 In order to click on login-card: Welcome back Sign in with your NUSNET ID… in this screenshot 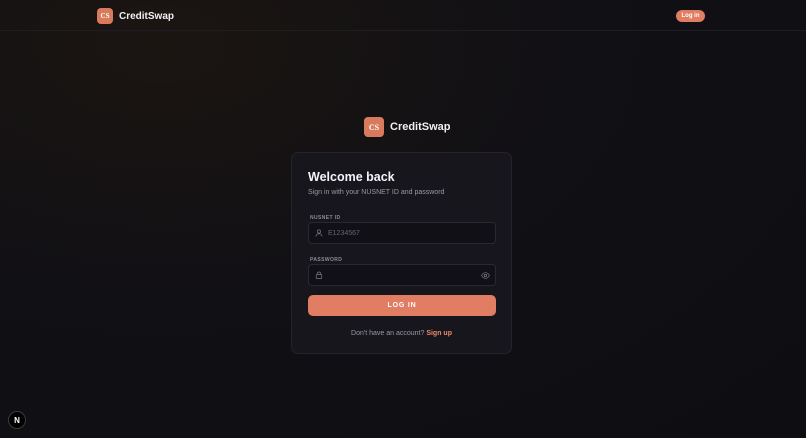, I will do `click(401, 253)`.